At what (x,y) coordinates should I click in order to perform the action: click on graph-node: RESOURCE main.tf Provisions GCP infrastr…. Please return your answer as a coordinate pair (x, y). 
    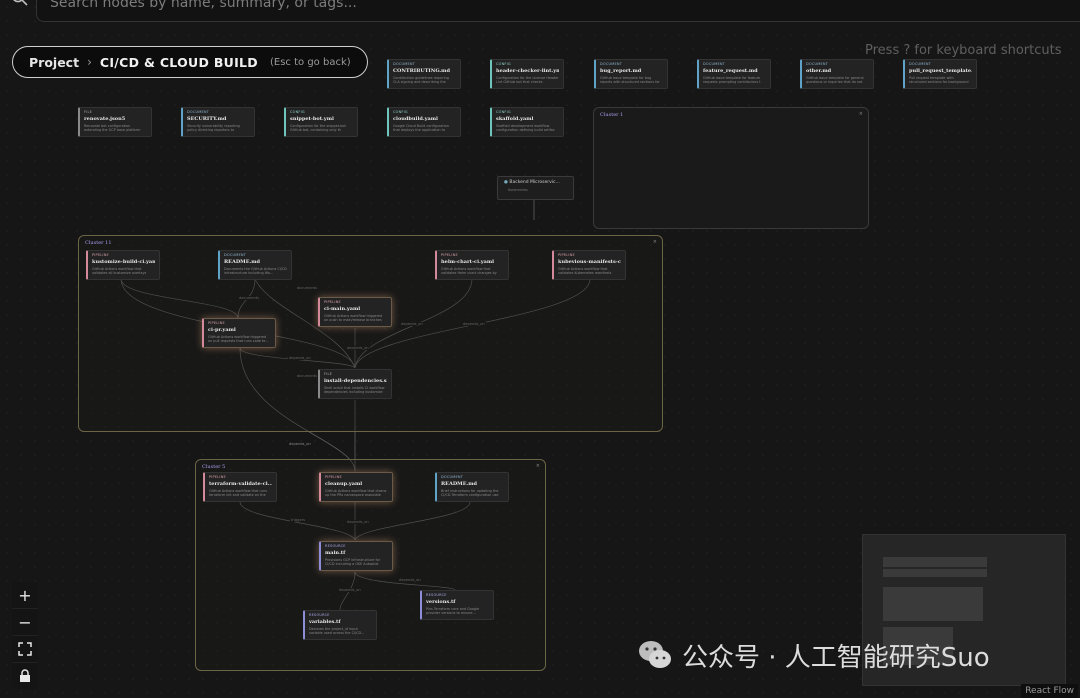
    Looking at the image, I should click on (356, 556).